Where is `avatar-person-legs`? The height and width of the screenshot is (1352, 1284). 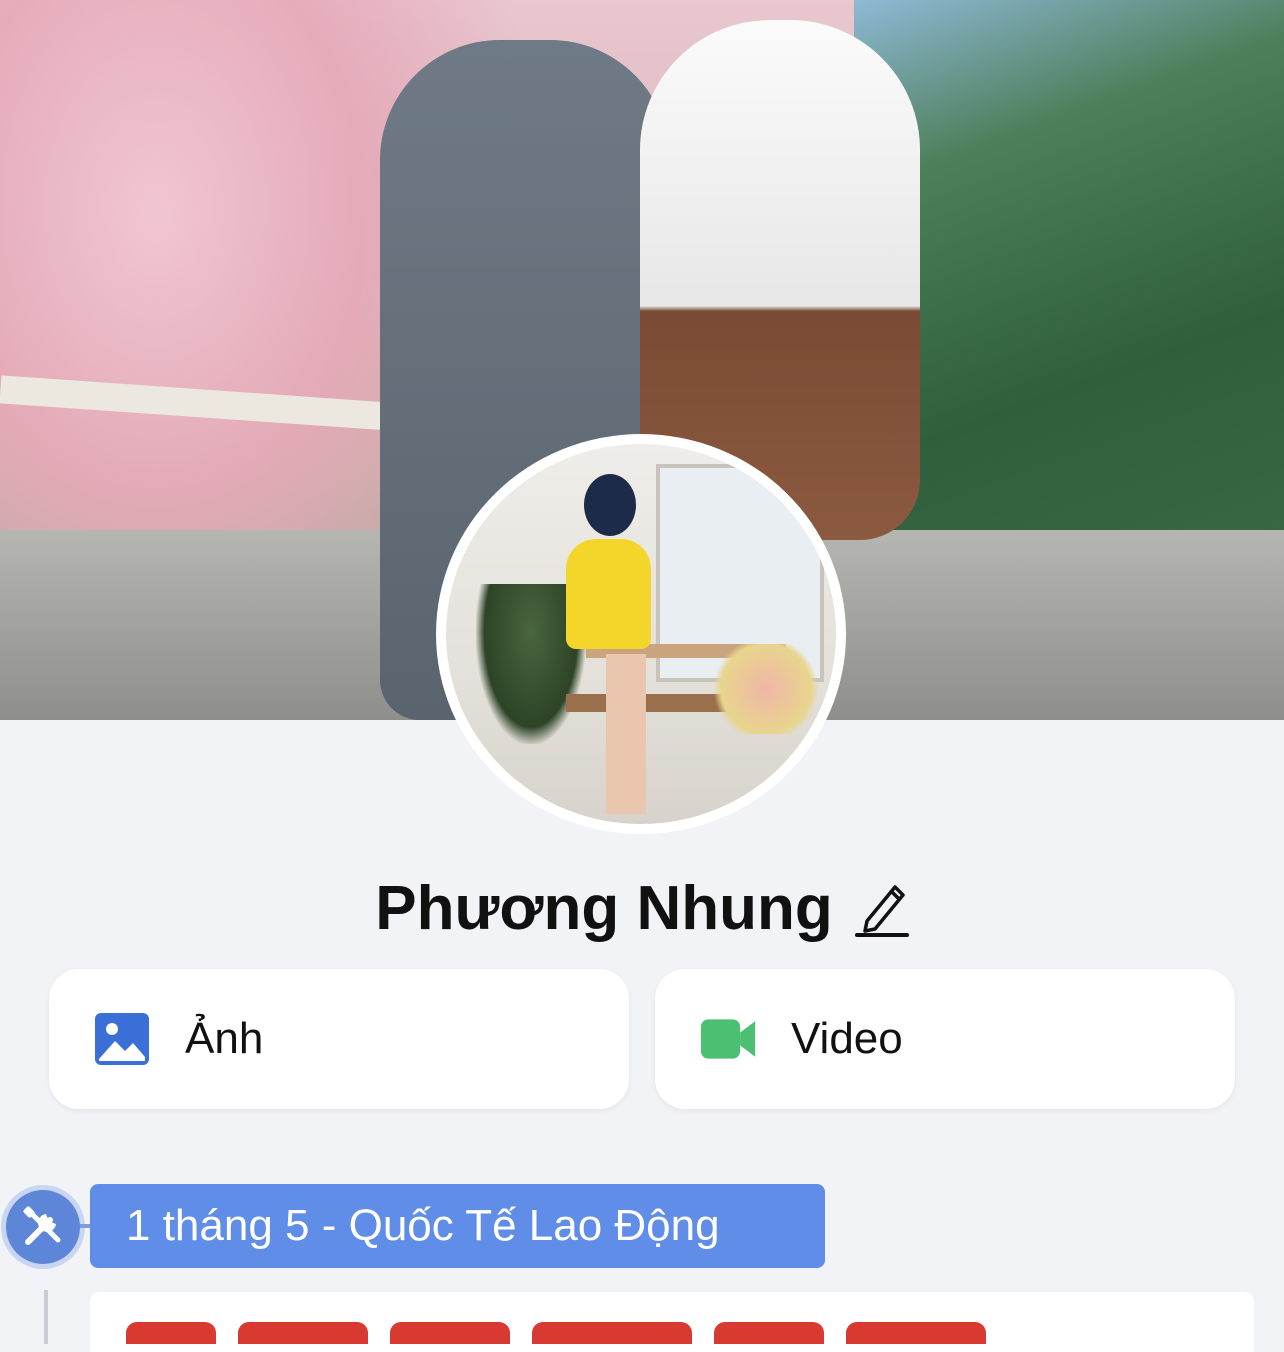 avatar-person-legs is located at coordinates (626, 734).